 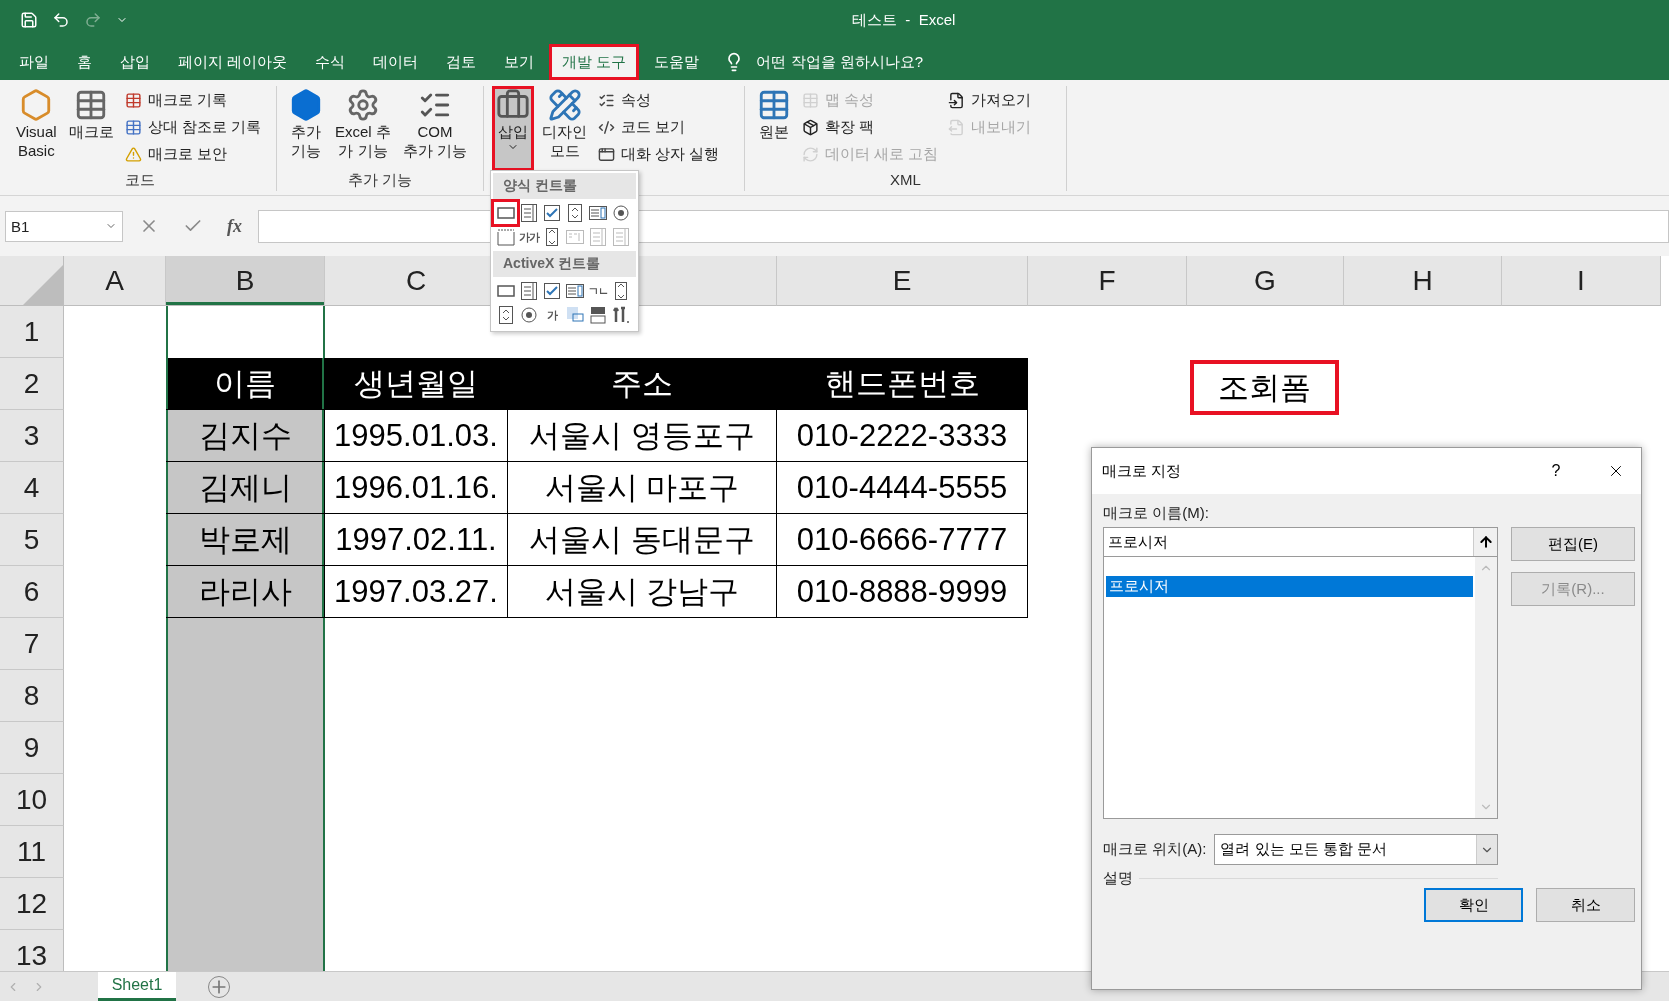 What do you see at coordinates (902, 592) in the screenshot?
I see `table-cell: 010-8888-9999` at bounding box center [902, 592].